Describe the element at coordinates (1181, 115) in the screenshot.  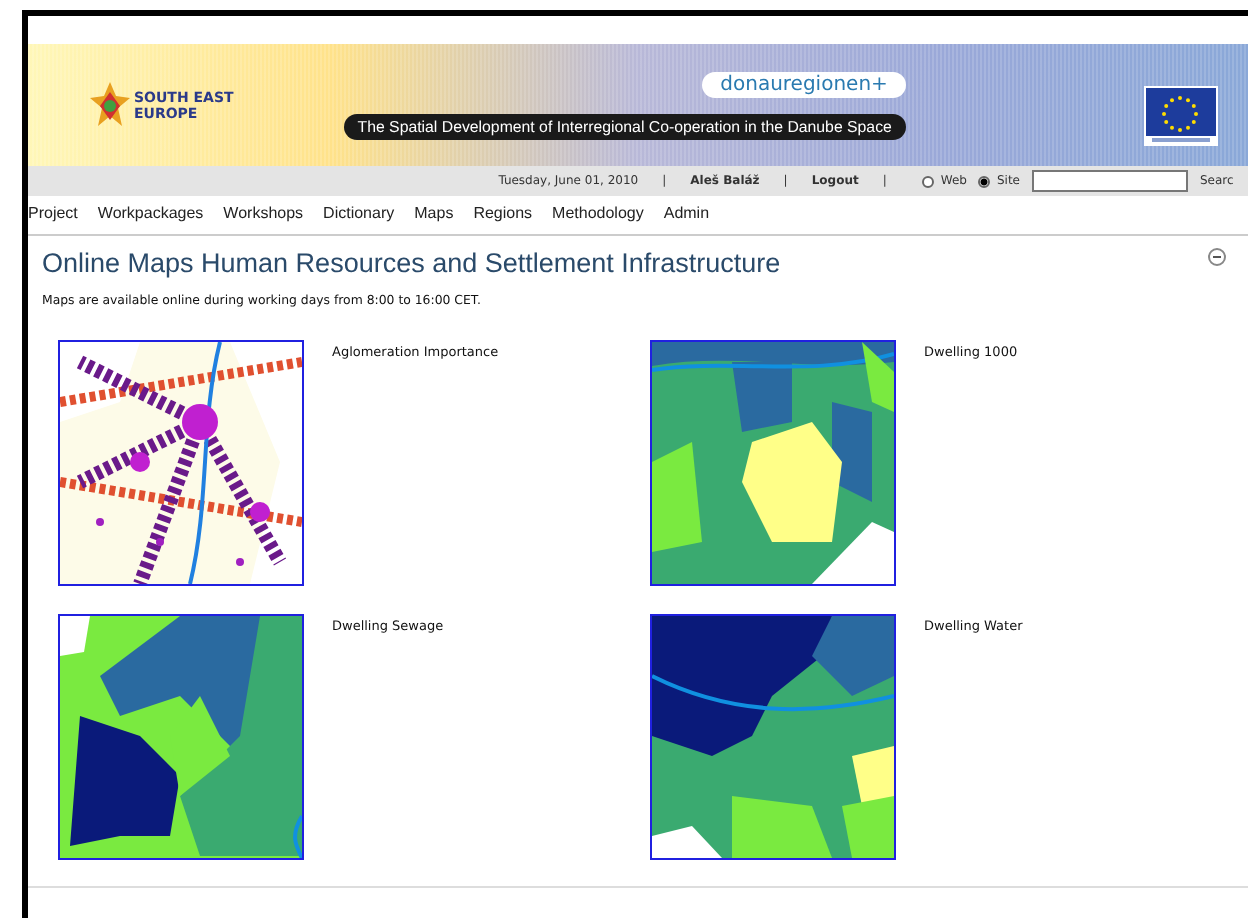
I see `eu-flag-icon` at that location.